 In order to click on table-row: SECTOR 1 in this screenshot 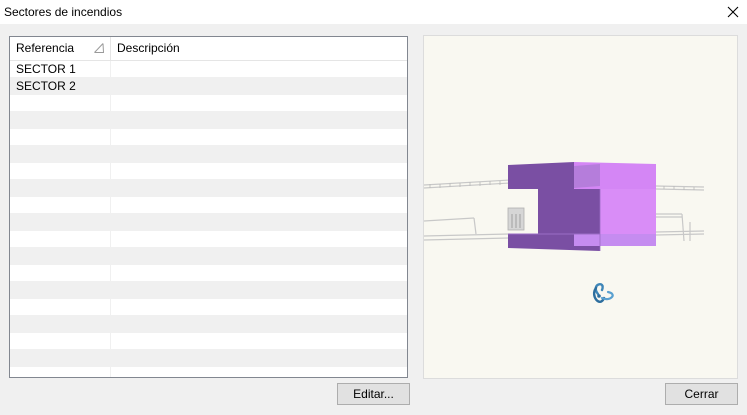, I will do `click(208, 69)`.